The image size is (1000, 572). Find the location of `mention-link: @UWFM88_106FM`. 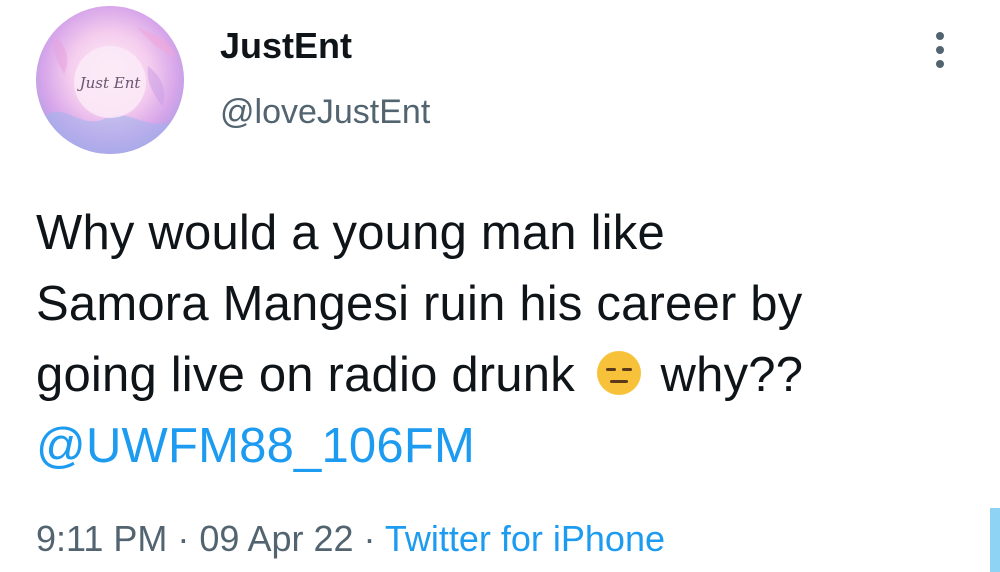

mention-link: @UWFM88_106FM is located at coordinates (511, 446).